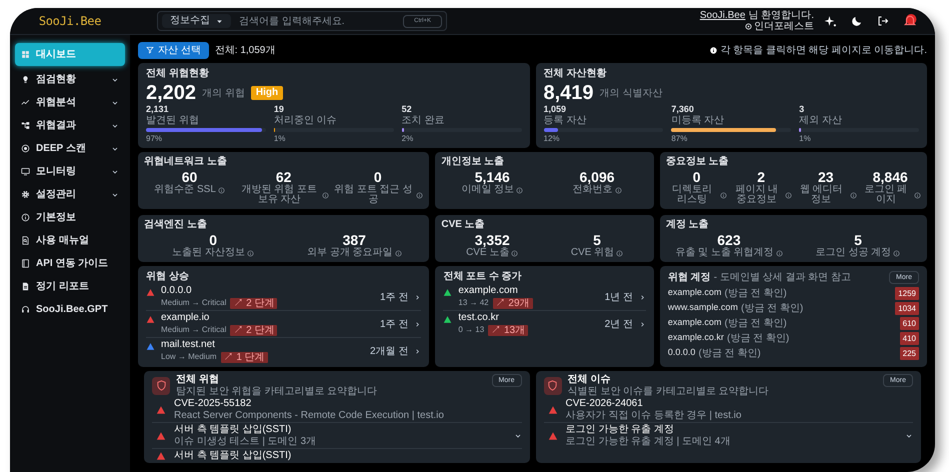  What do you see at coordinates (70, 148) in the screenshot?
I see `sidebar-item: DEEP 스캔` at bounding box center [70, 148].